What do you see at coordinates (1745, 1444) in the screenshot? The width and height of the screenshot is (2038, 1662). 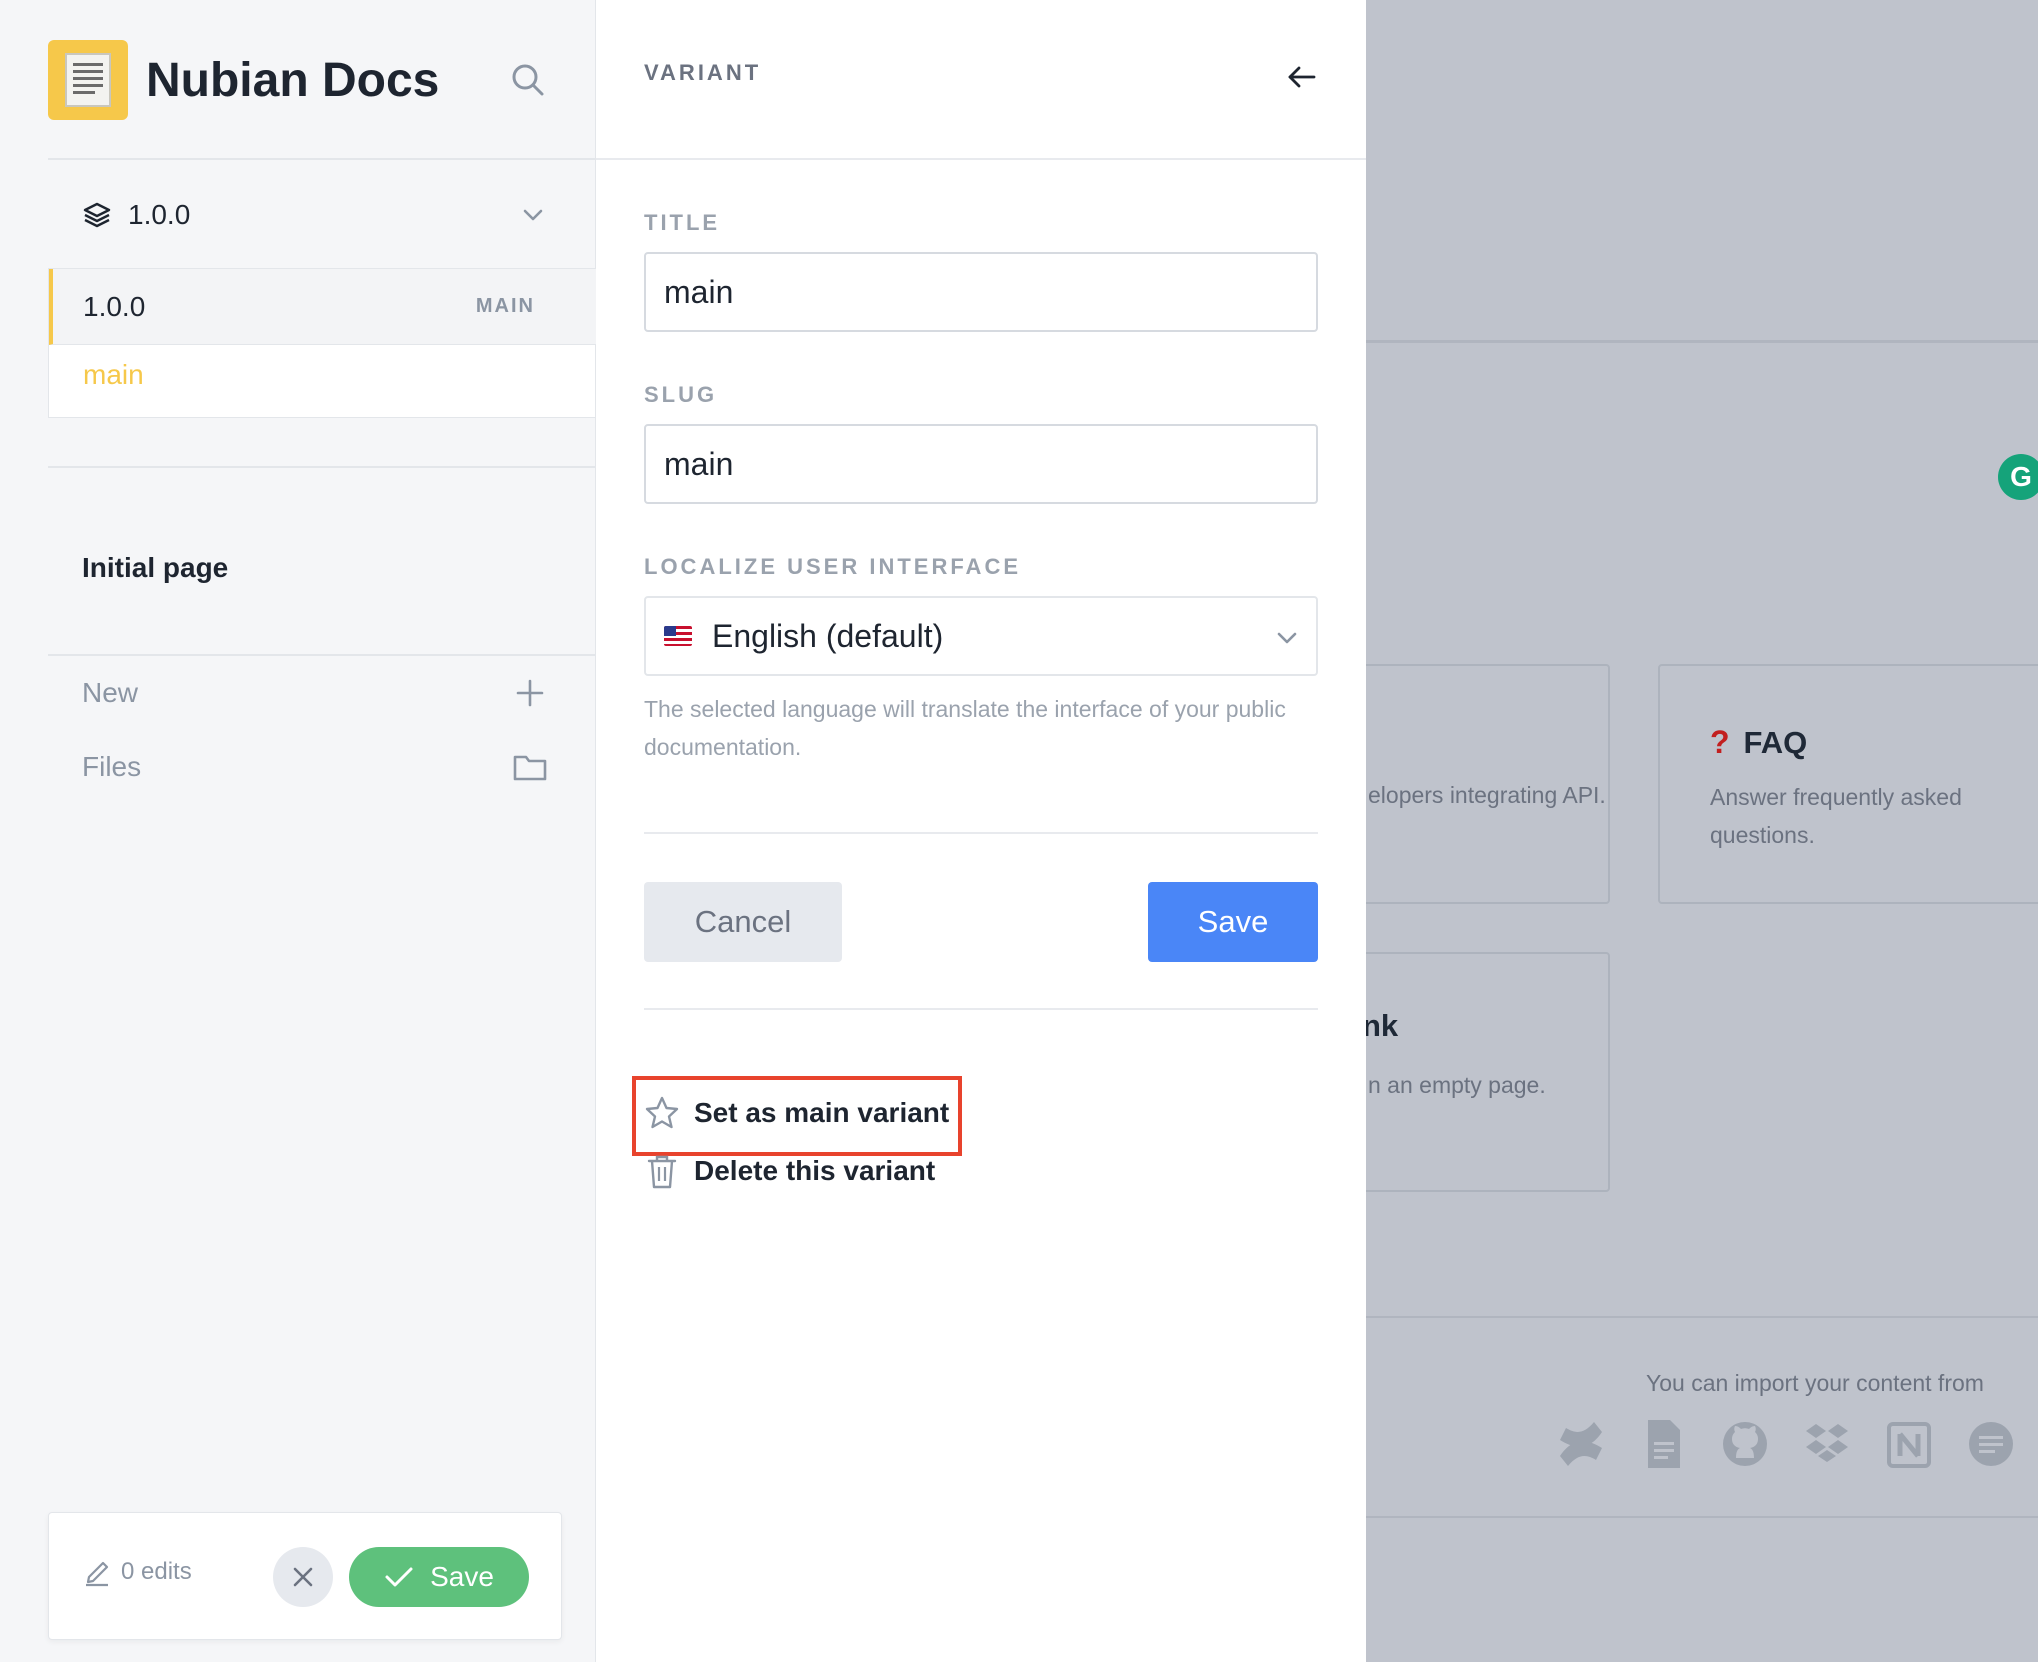 I see `github-icon` at bounding box center [1745, 1444].